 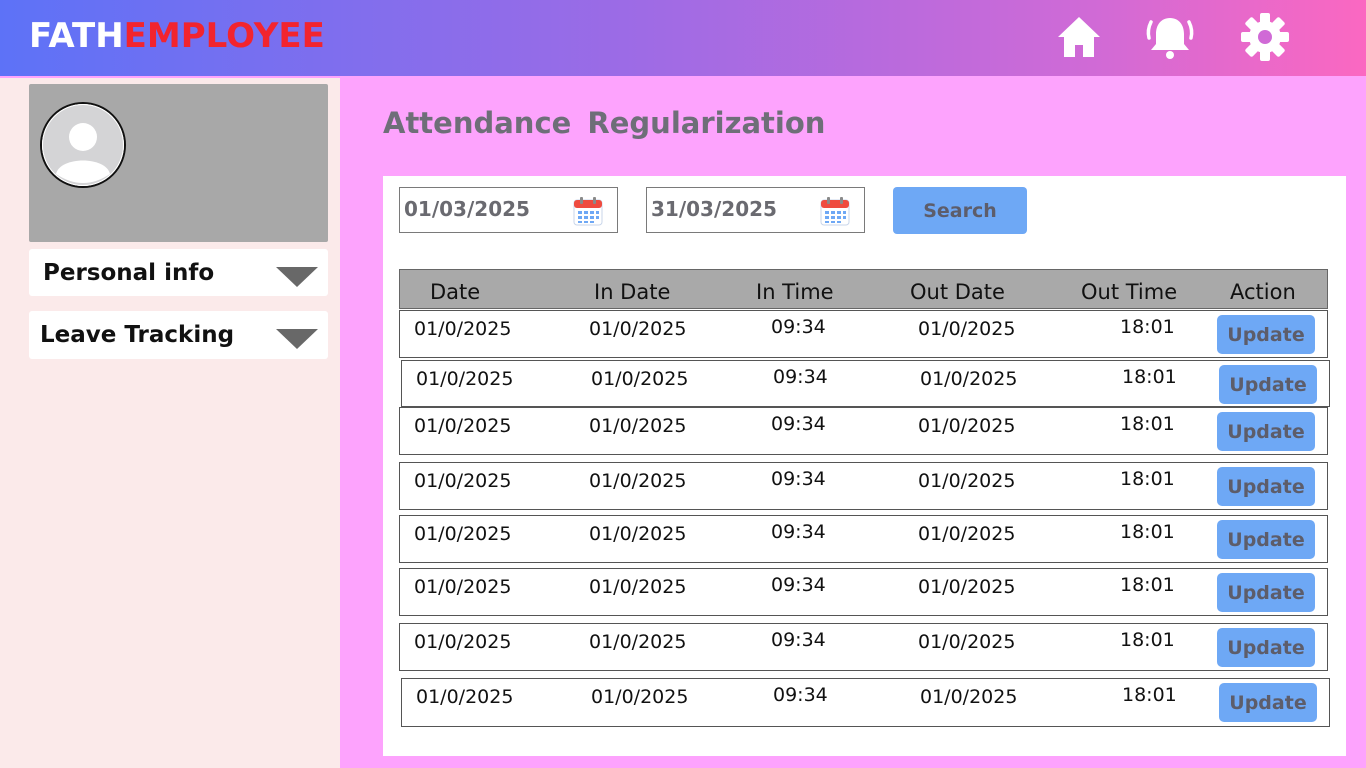 What do you see at coordinates (76, 36) in the screenshot?
I see `brand-part-fath: FATH` at bounding box center [76, 36].